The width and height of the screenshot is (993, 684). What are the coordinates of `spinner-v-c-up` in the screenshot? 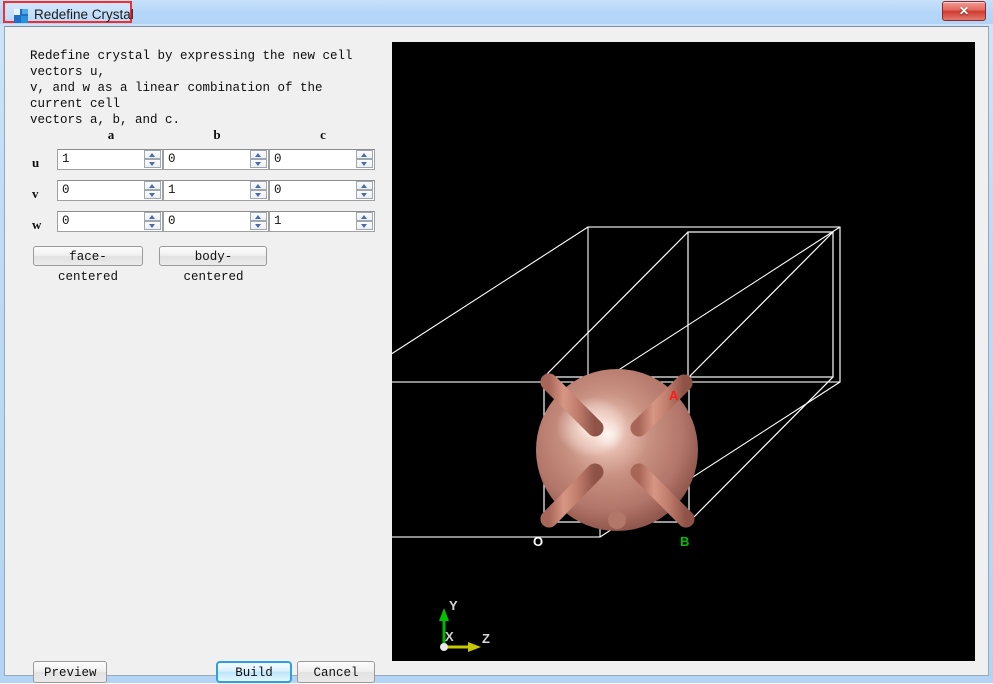 It's located at (364, 185).